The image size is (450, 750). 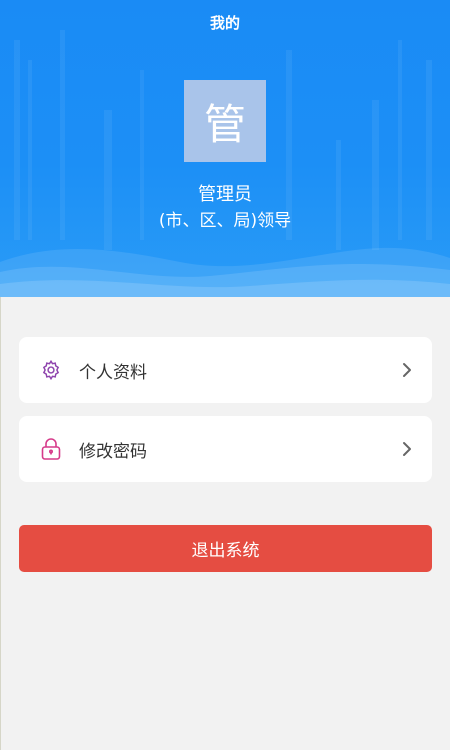 What do you see at coordinates (0, 523) in the screenshot?
I see `page-edge-line` at bounding box center [0, 523].